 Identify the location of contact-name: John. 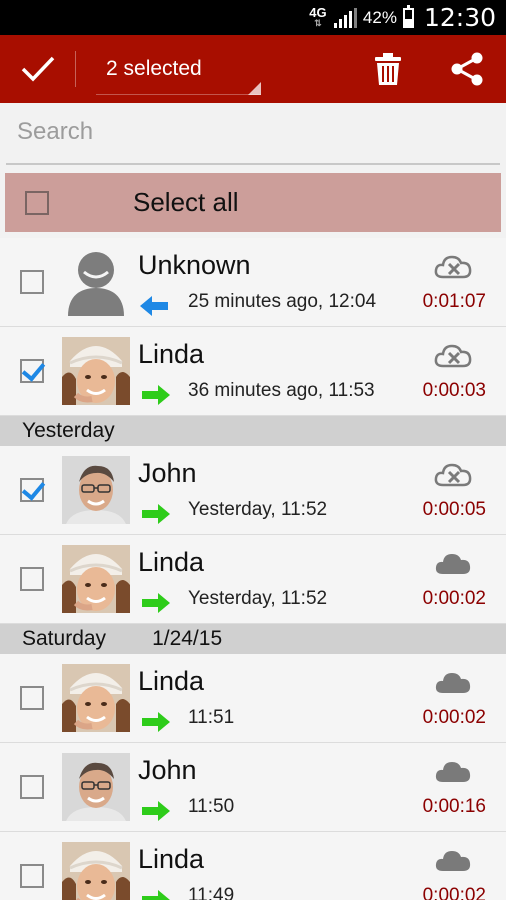
(167, 770).